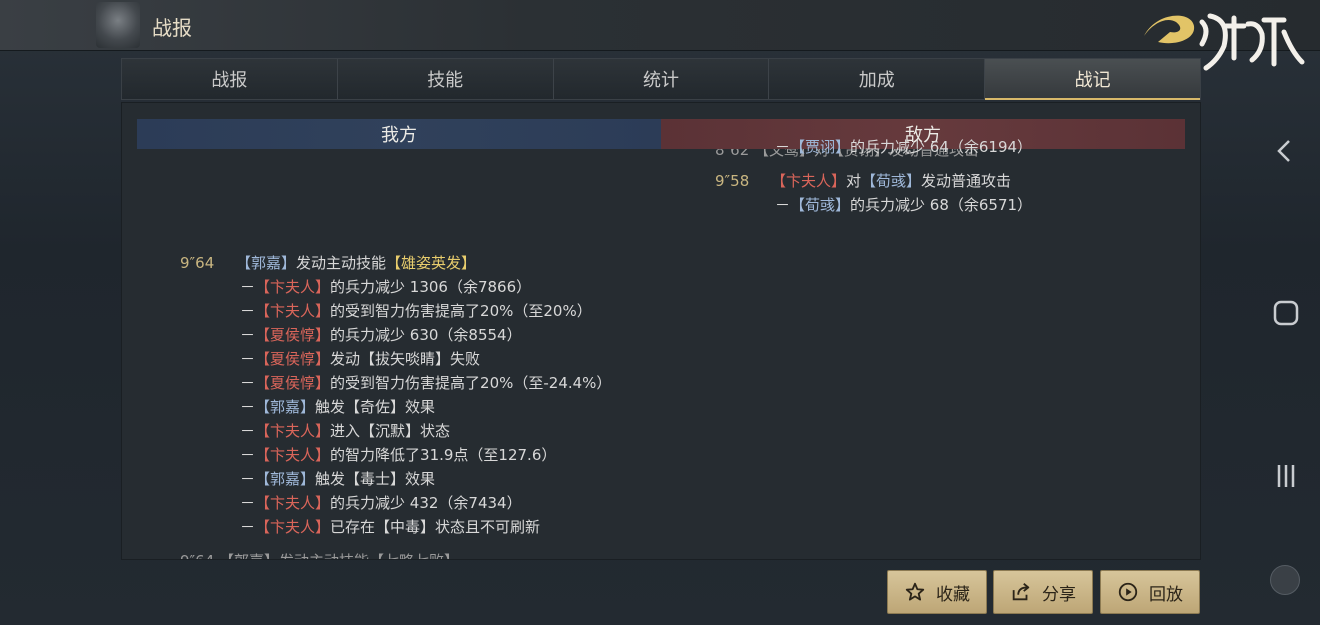  What do you see at coordinates (386, 287) in the screenshot?
I see `log-line: －【卞夫人】的兵力减少 1306（余7866）` at bounding box center [386, 287].